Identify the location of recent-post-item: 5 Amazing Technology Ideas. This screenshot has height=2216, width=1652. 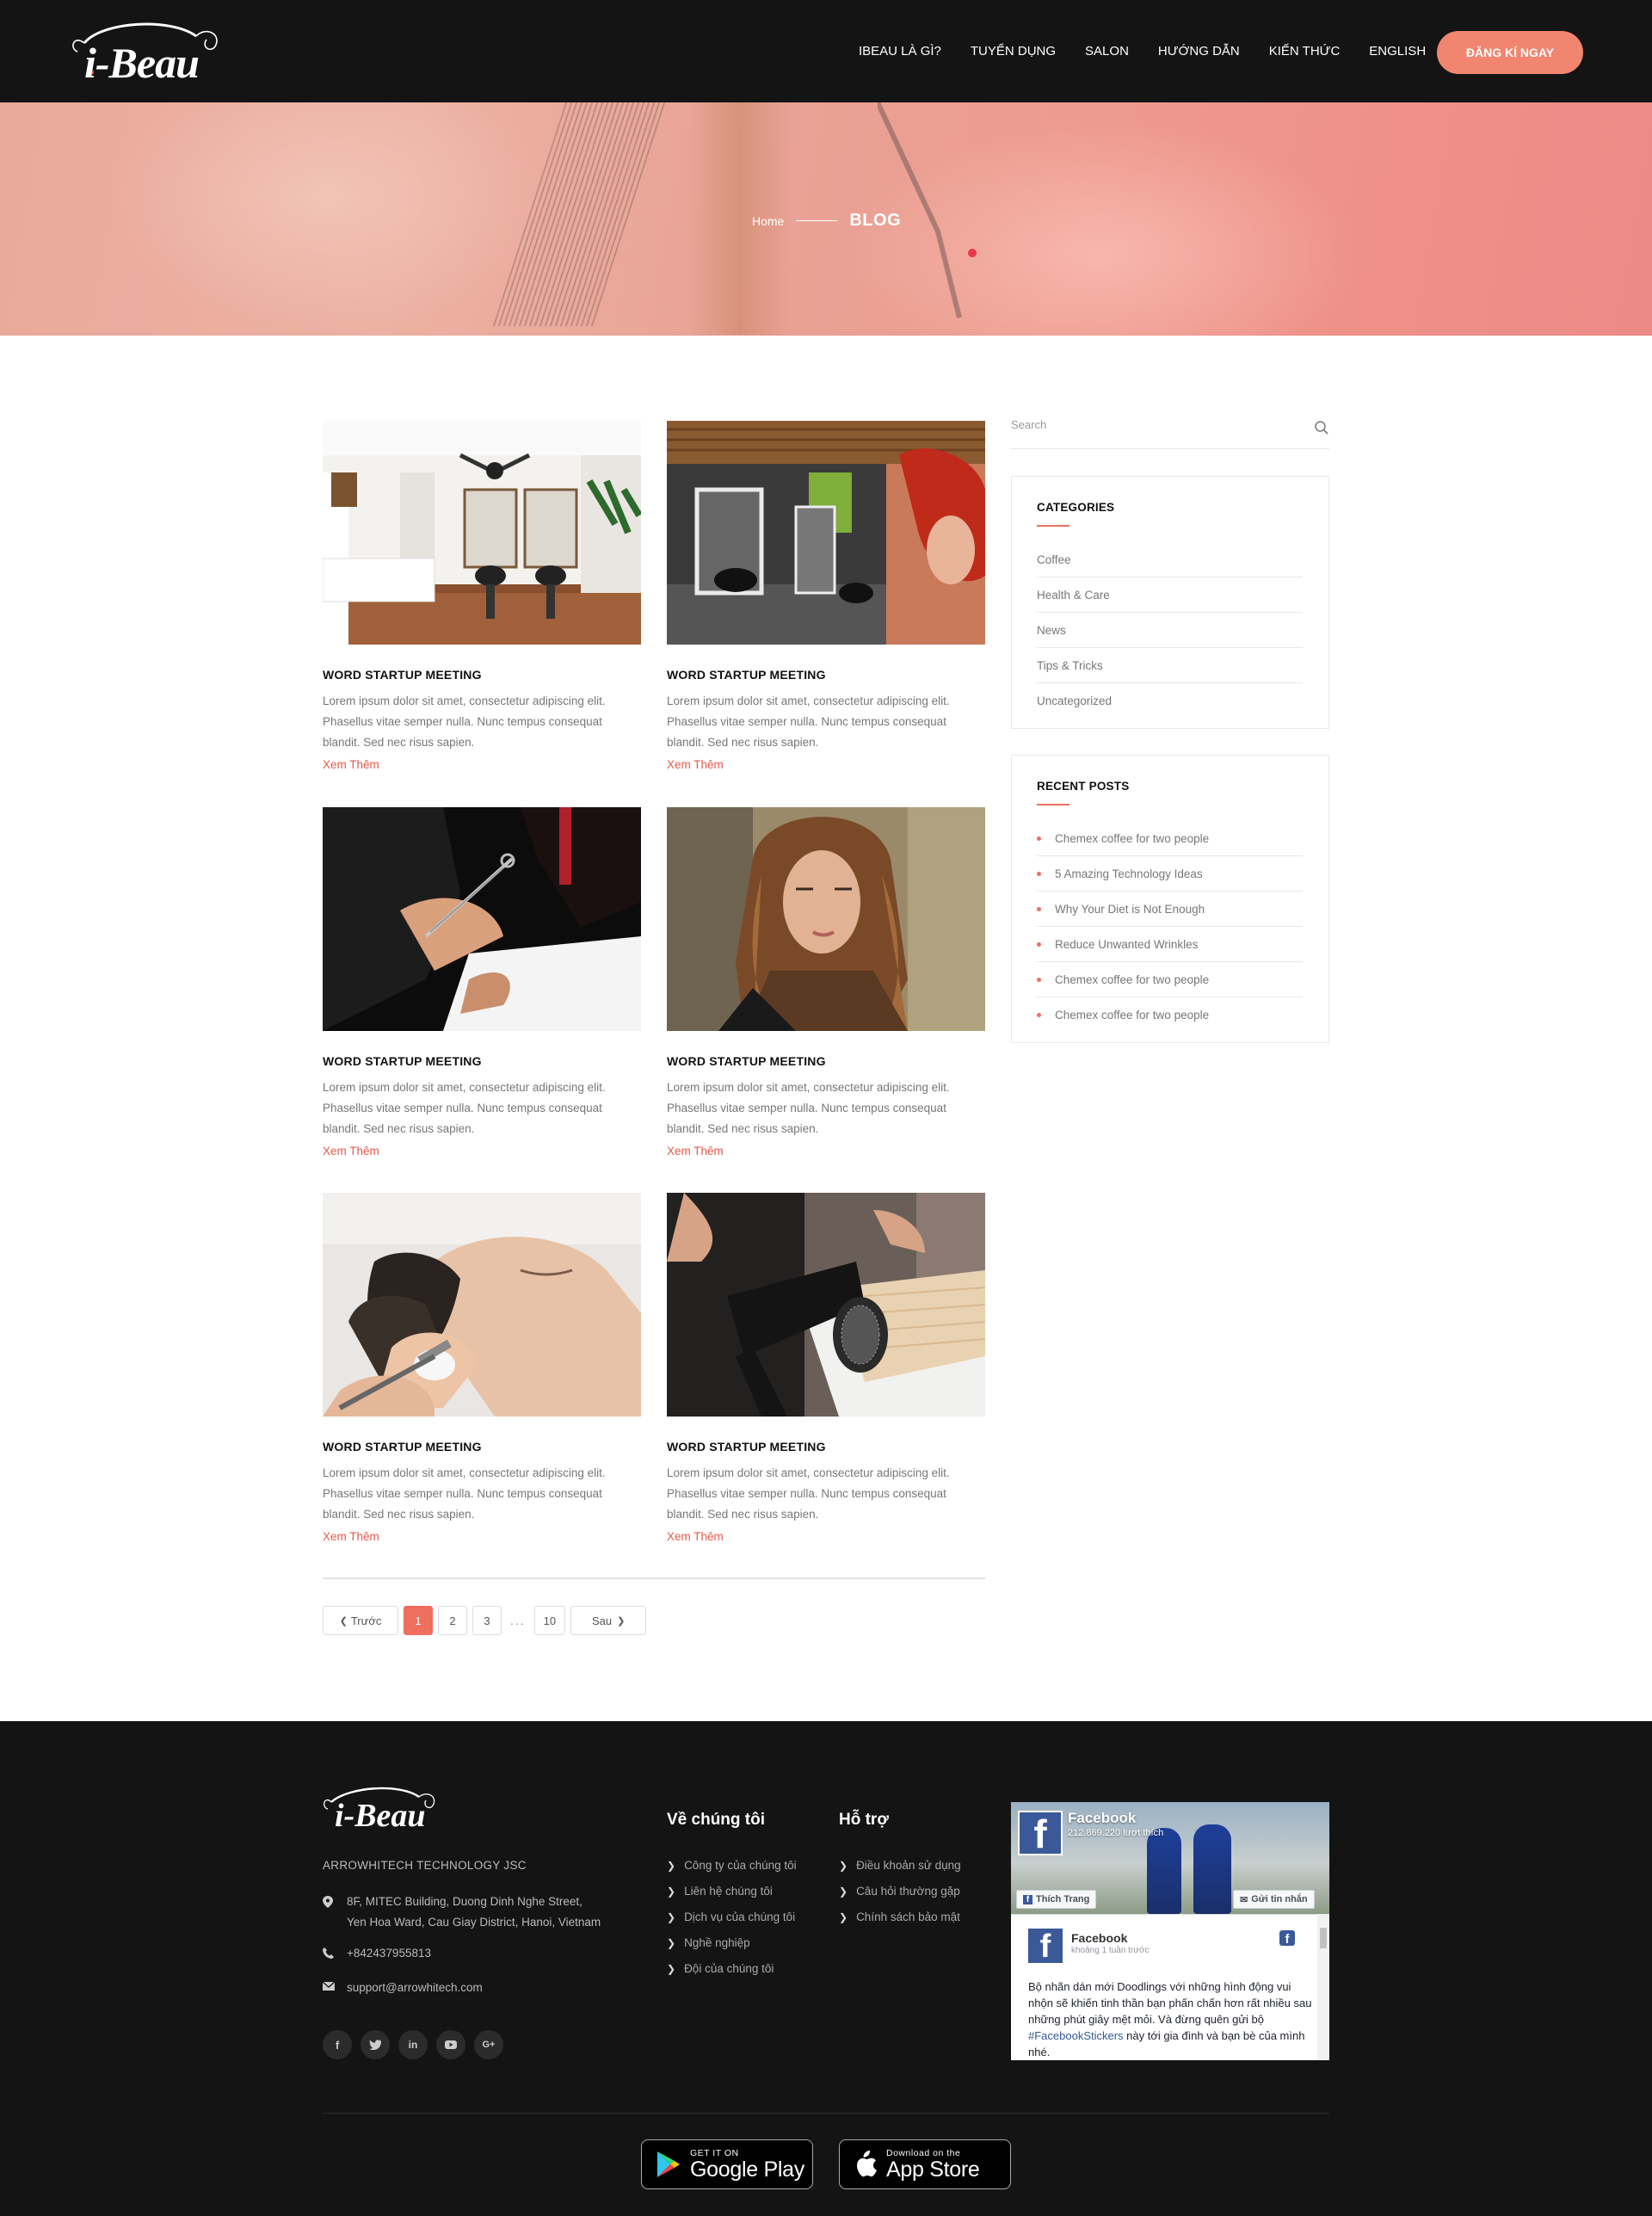
(1170, 874).